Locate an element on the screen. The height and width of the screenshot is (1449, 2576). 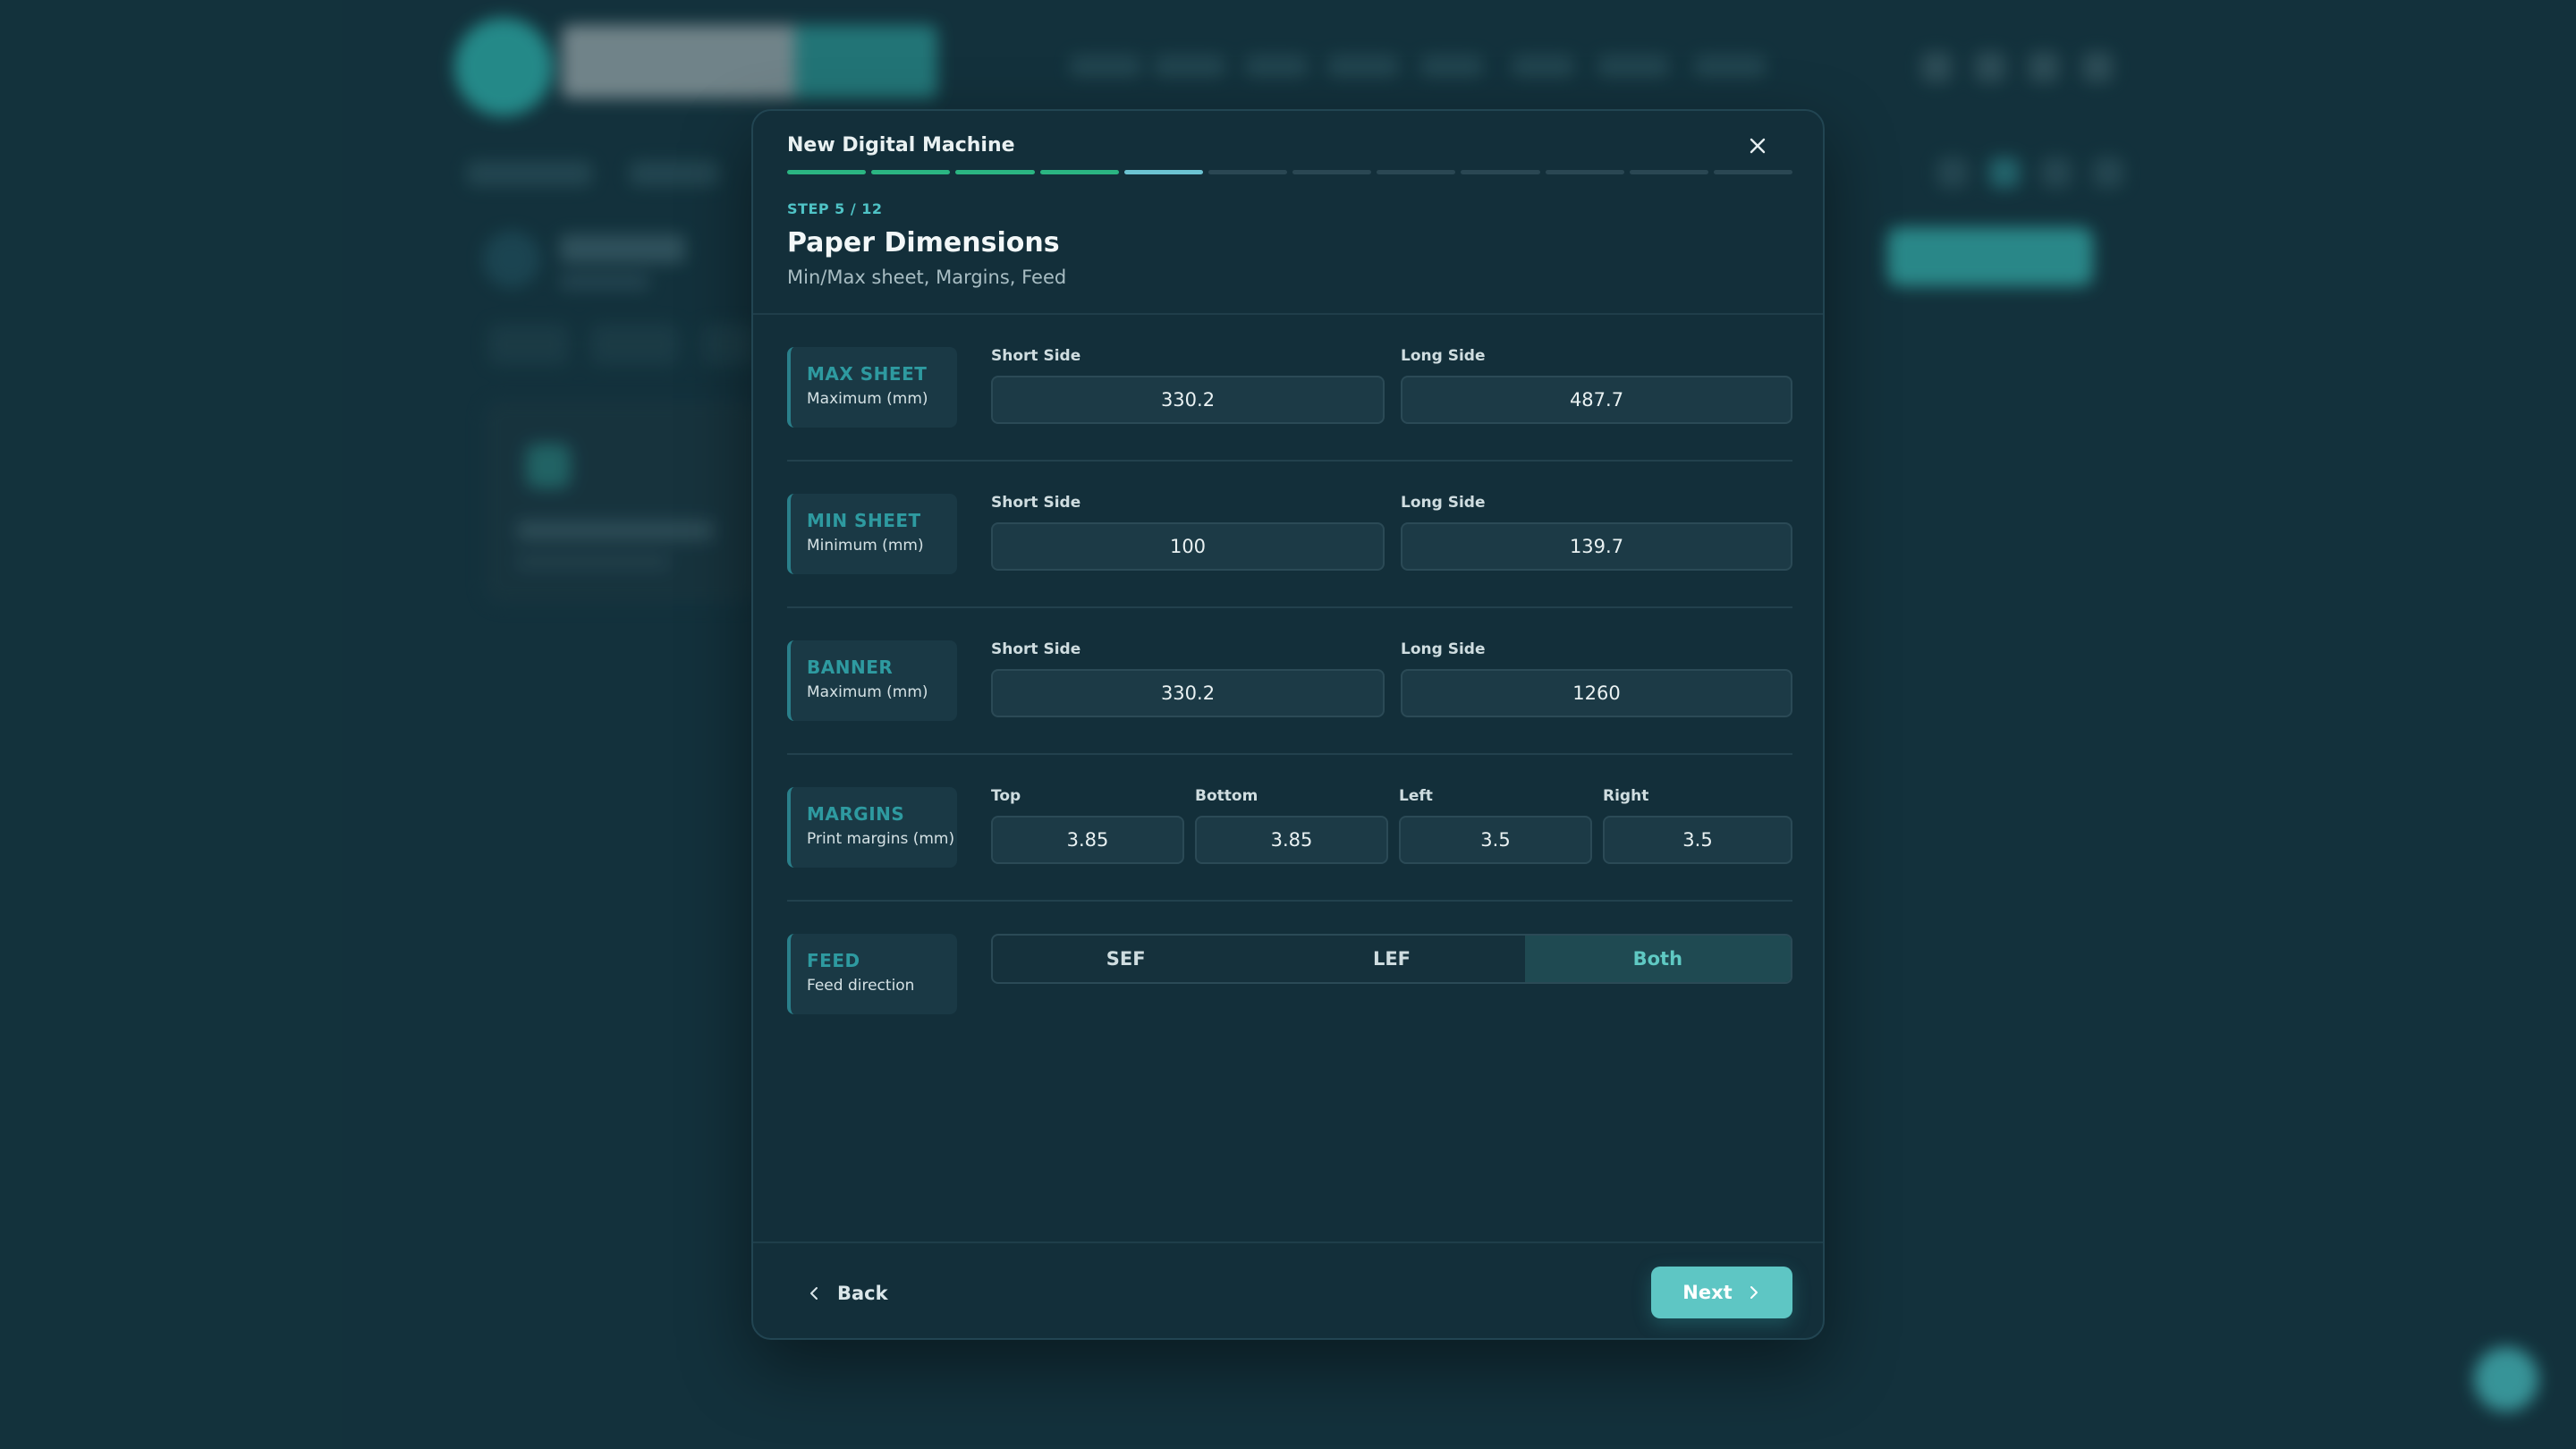
feed-option-lef: LEF is located at coordinates (1391, 959).